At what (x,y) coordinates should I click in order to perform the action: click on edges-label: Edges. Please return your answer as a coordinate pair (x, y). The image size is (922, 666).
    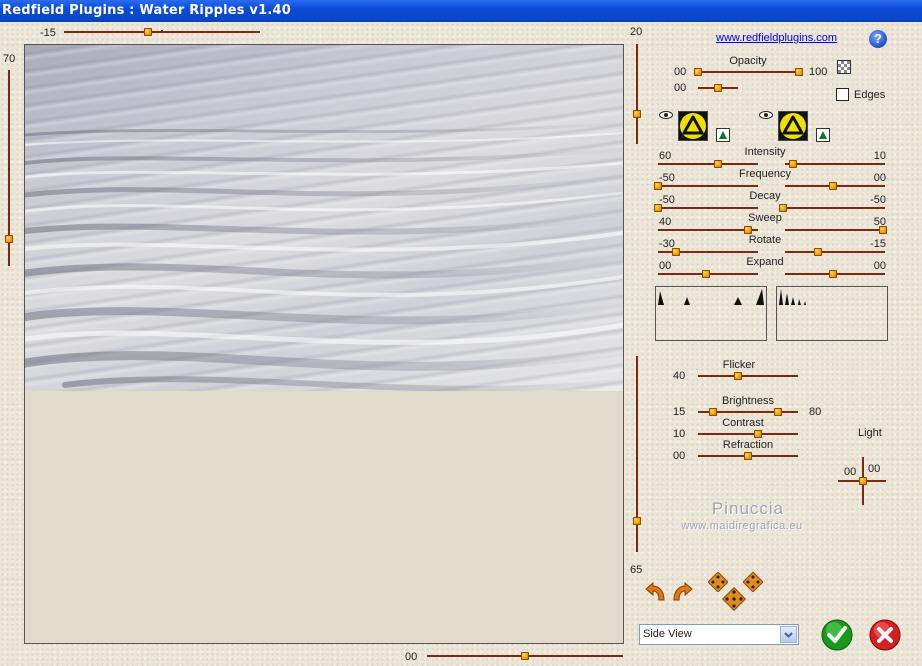
    Looking at the image, I should click on (870, 95).